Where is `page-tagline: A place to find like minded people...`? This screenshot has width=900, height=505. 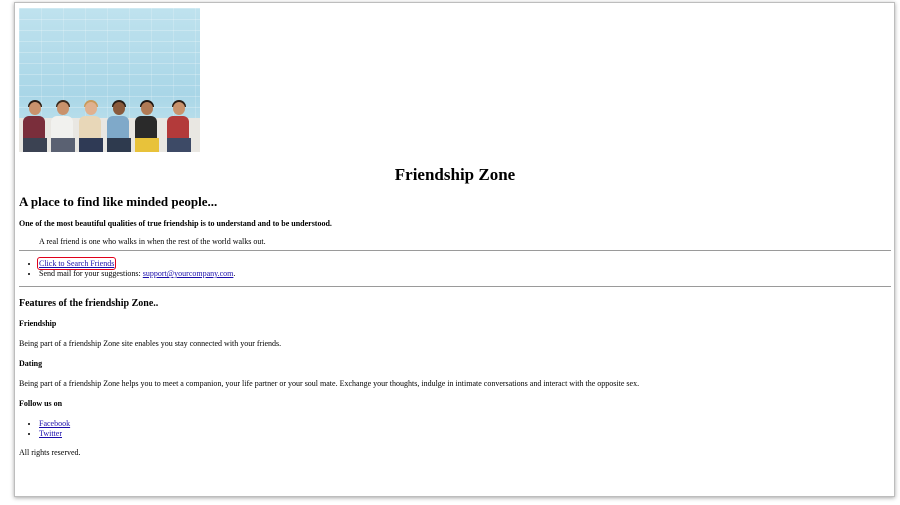 page-tagline: A place to find like minded people... is located at coordinates (118, 201).